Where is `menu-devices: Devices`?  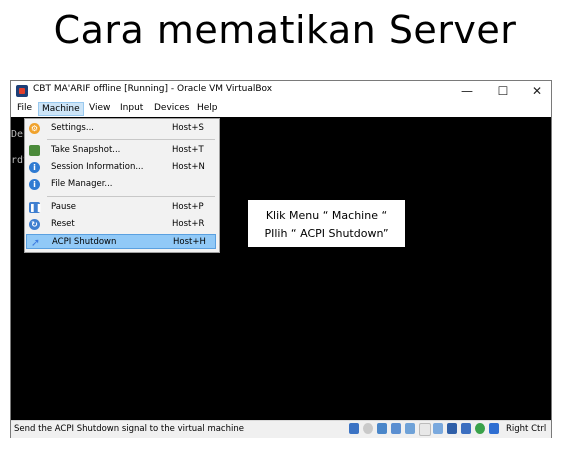
menu-devices: Devices is located at coordinates (171, 108).